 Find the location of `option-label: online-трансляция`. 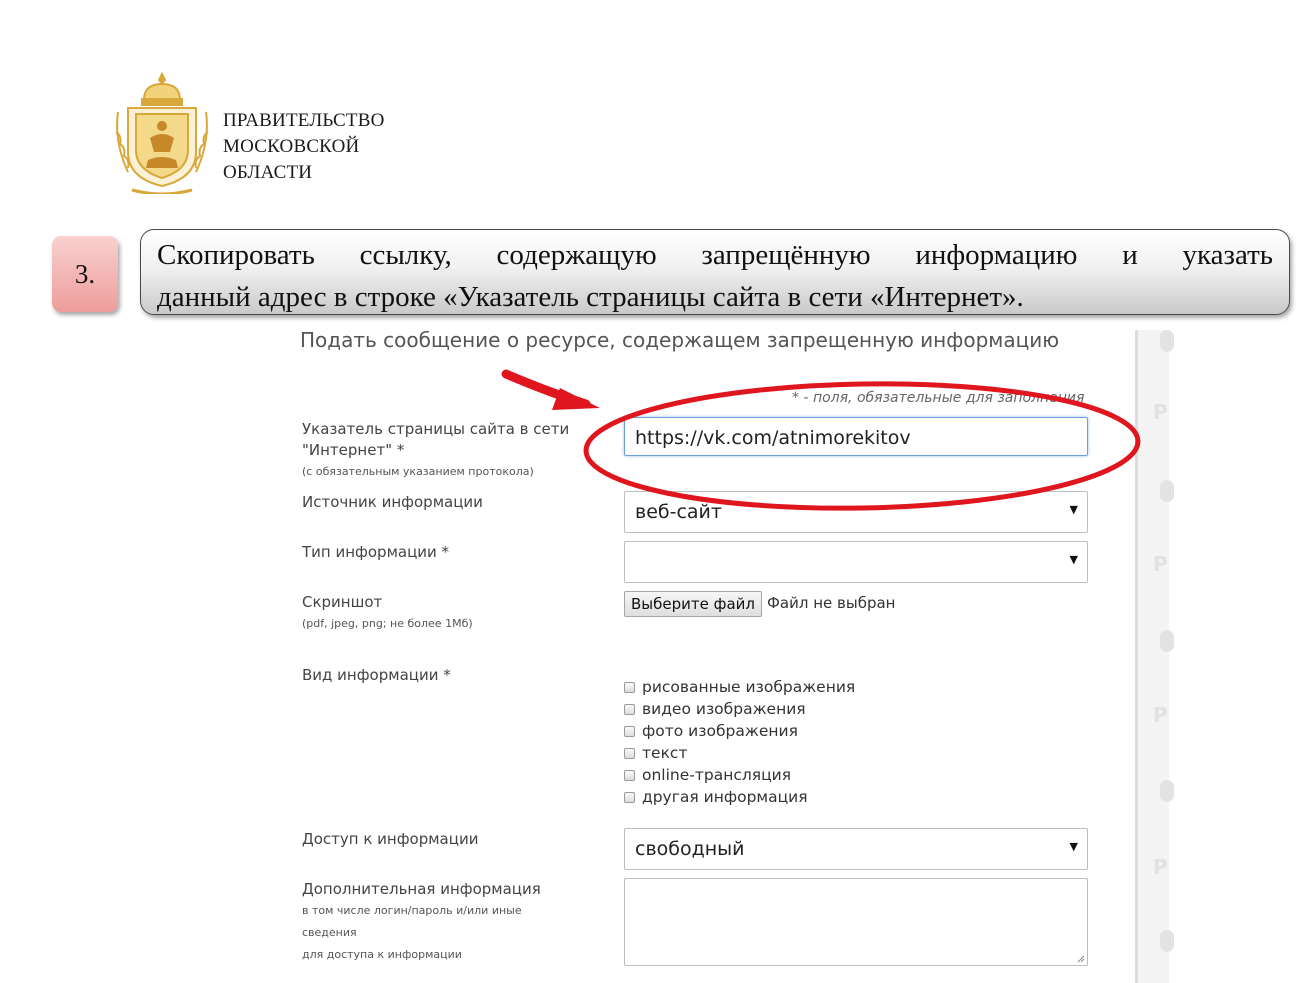

option-label: online-трансляция is located at coordinates (717, 775).